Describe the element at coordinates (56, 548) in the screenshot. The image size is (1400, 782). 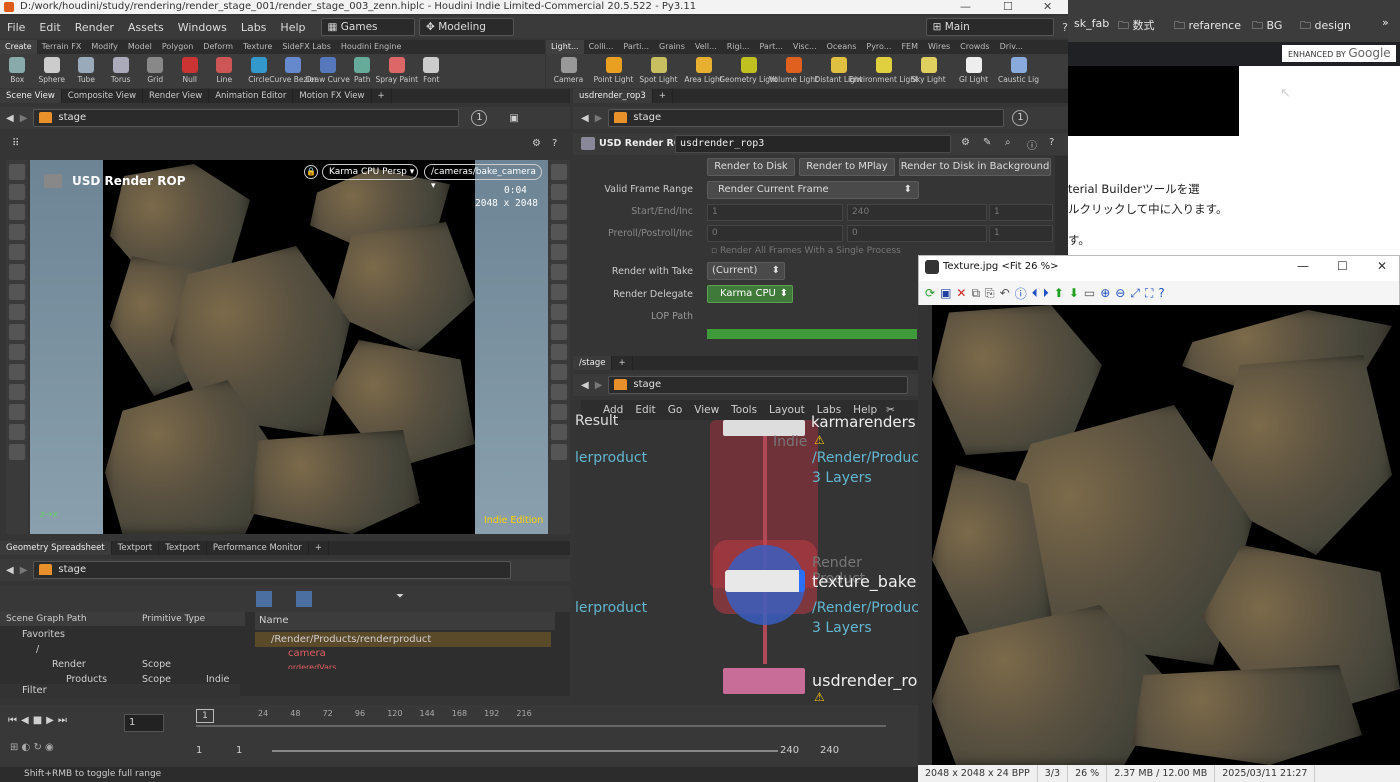
I see `tab-geometry-spreadsheet: Geometry Spreadsheet` at that location.